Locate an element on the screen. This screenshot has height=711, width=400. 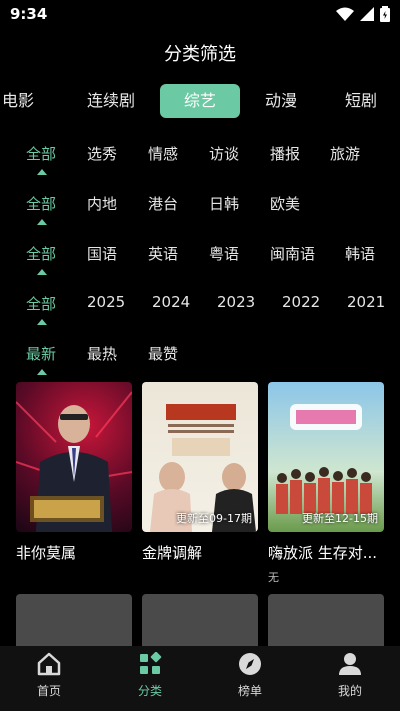
filter-year-2023: 2023 is located at coordinates (236, 302).